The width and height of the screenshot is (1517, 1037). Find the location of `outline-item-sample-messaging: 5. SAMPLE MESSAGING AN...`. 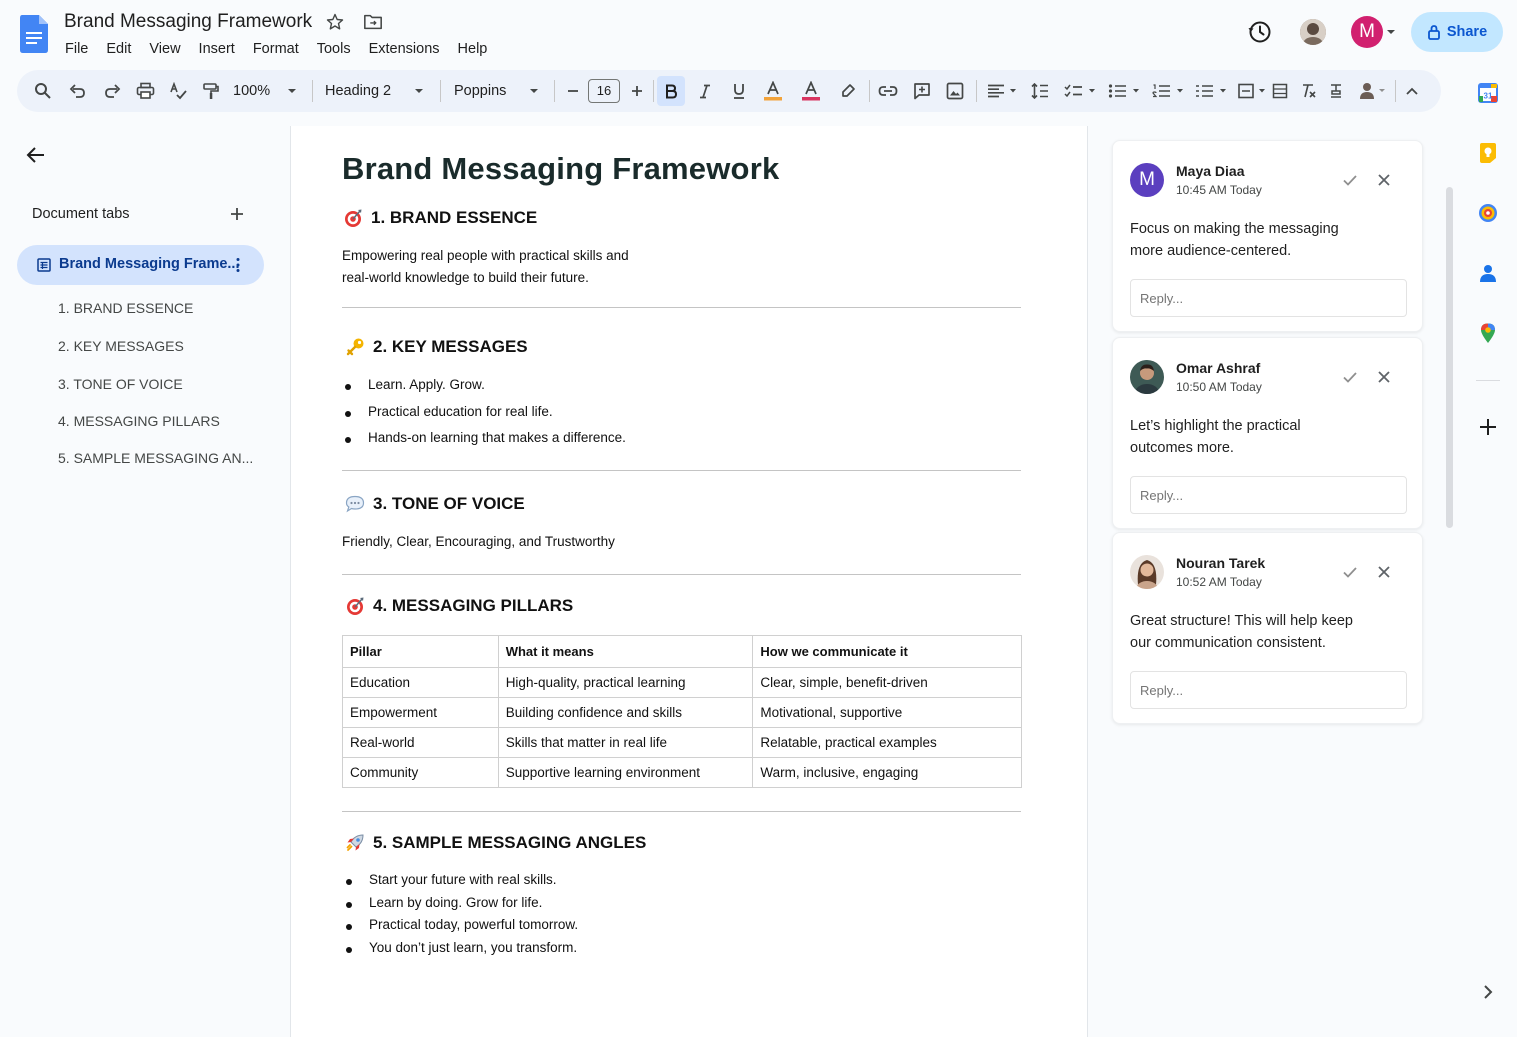

outline-item-sample-messaging: 5. SAMPLE MESSAGING AN... is located at coordinates (155, 458).